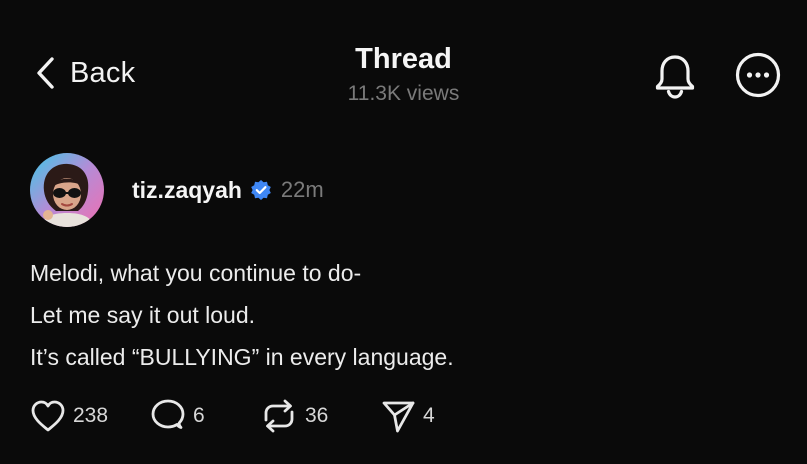 This screenshot has height=464, width=807. What do you see at coordinates (187, 190) in the screenshot?
I see `post-username: tiz.zaqyah` at bounding box center [187, 190].